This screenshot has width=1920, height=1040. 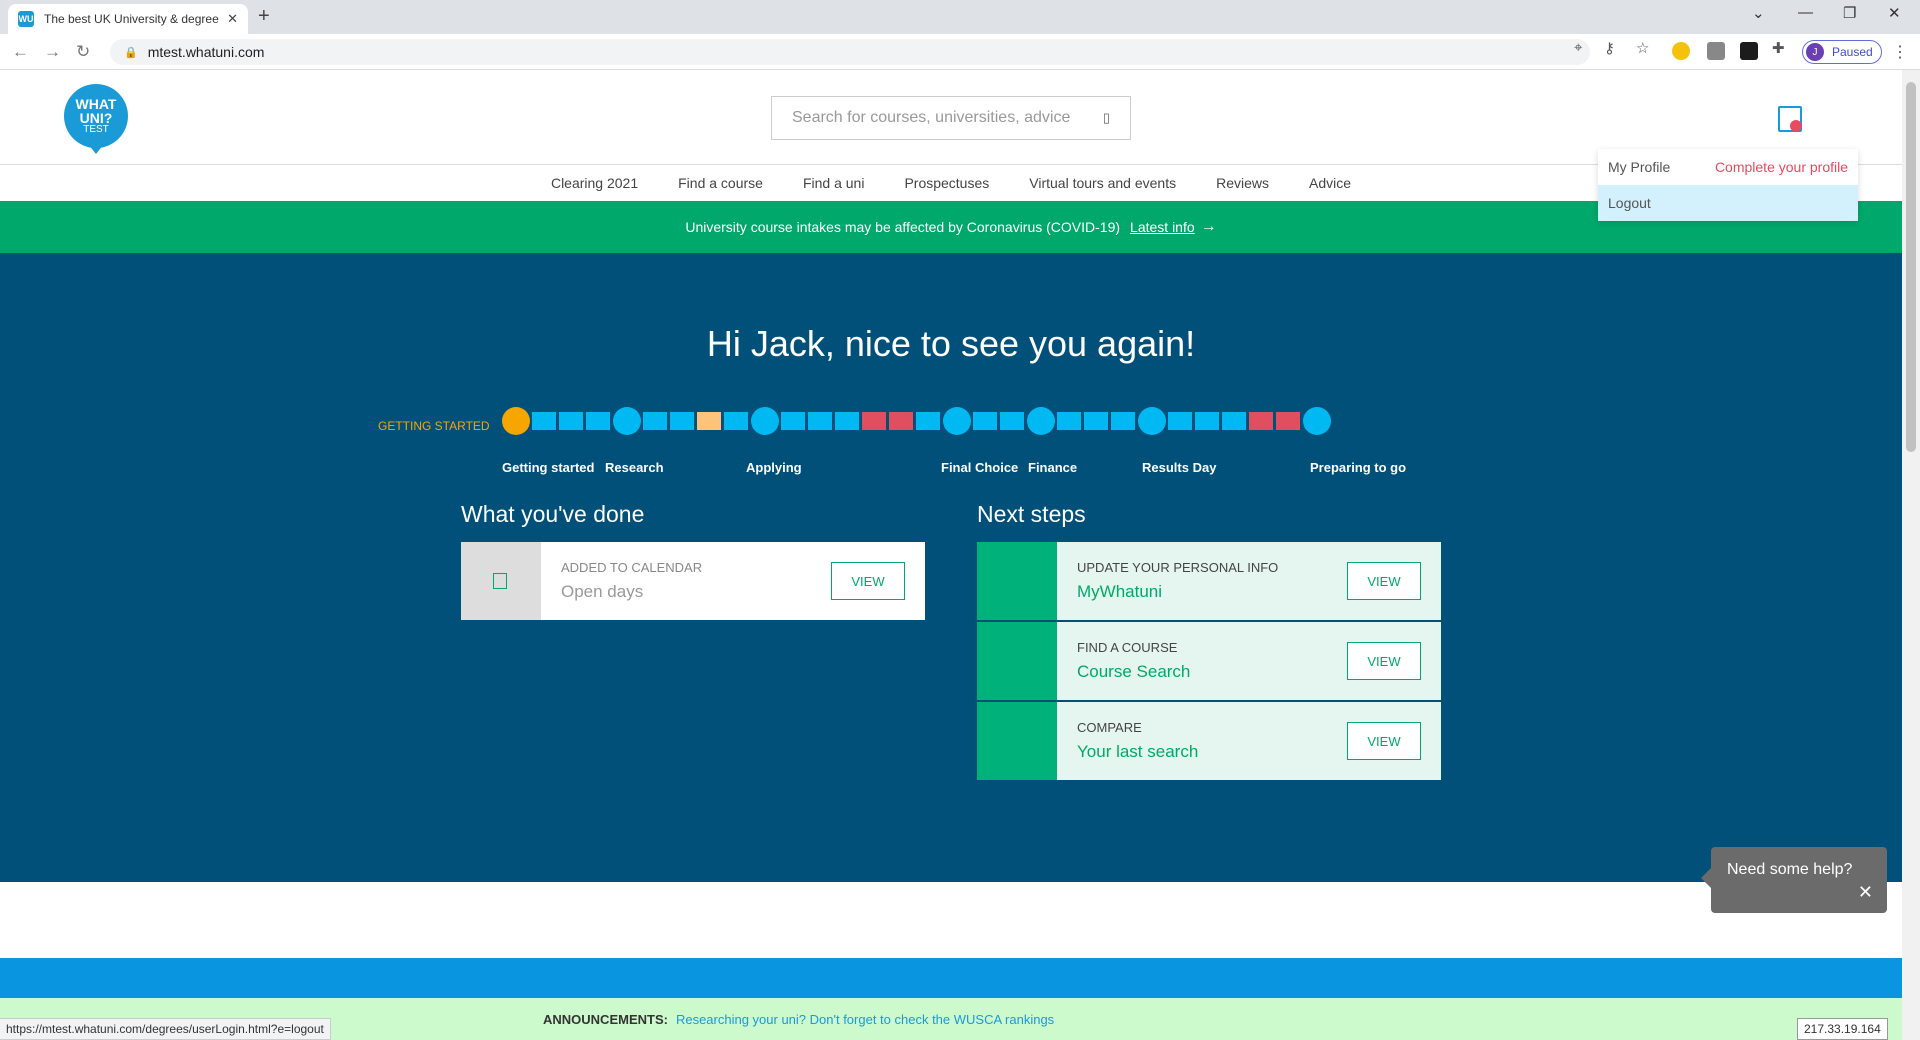 I want to click on nav-find-course: Find a course, so click(x=720, y=183).